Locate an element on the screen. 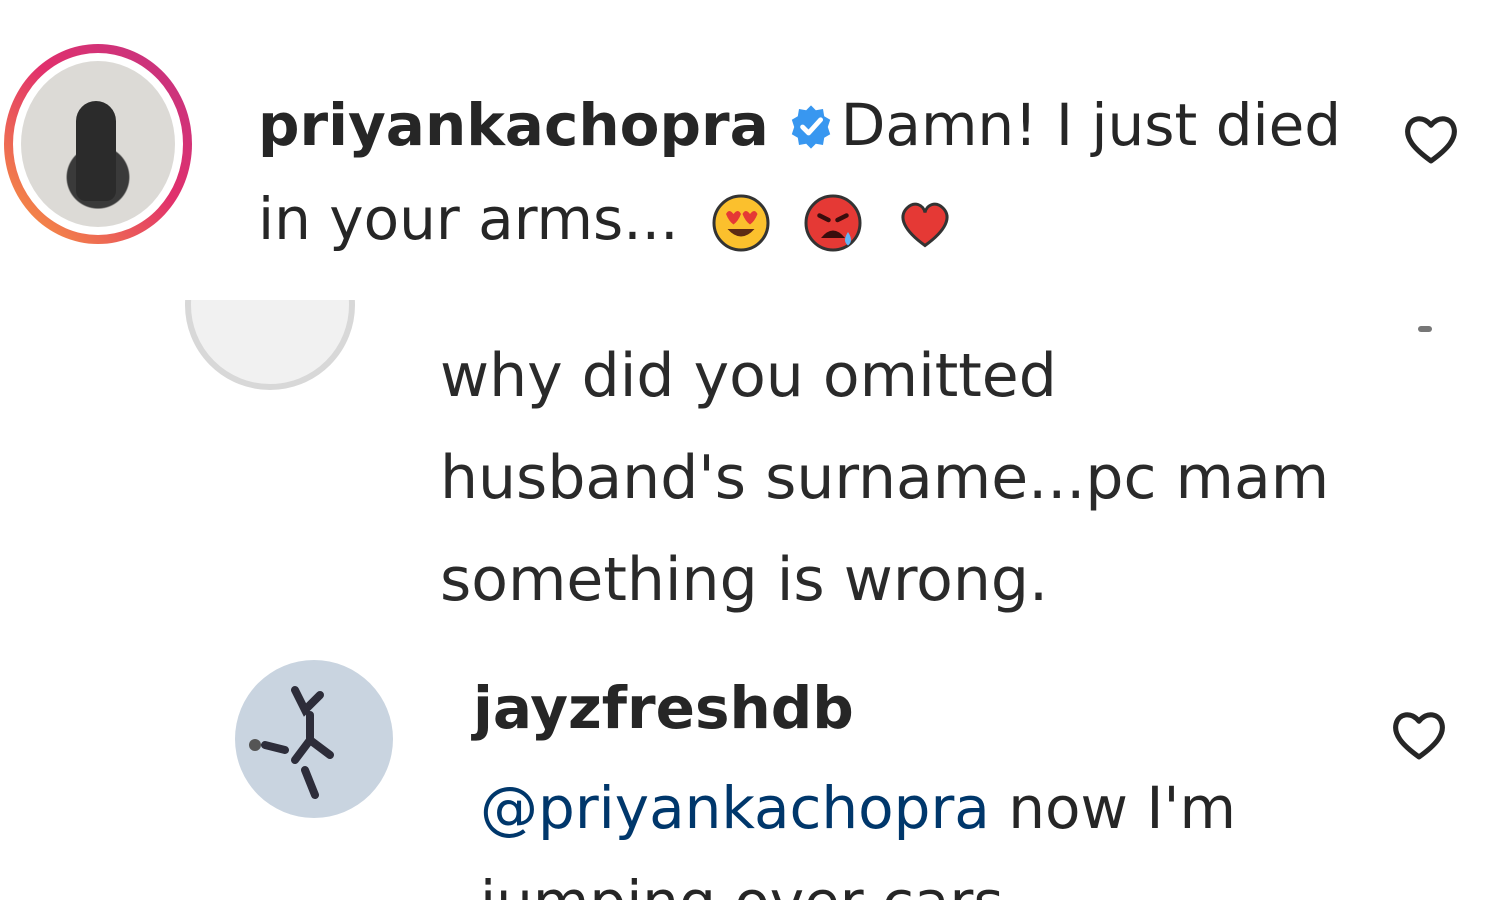  red-heart-emoji-icon is located at coordinates (924, 225).